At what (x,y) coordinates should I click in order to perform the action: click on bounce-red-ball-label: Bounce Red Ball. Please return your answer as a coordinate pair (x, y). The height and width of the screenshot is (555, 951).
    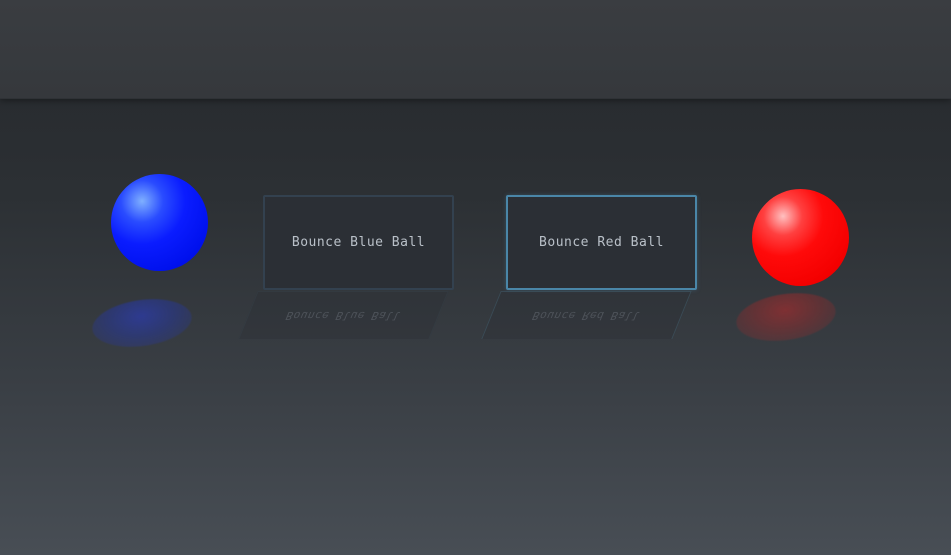
    Looking at the image, I should click on (601, 242).